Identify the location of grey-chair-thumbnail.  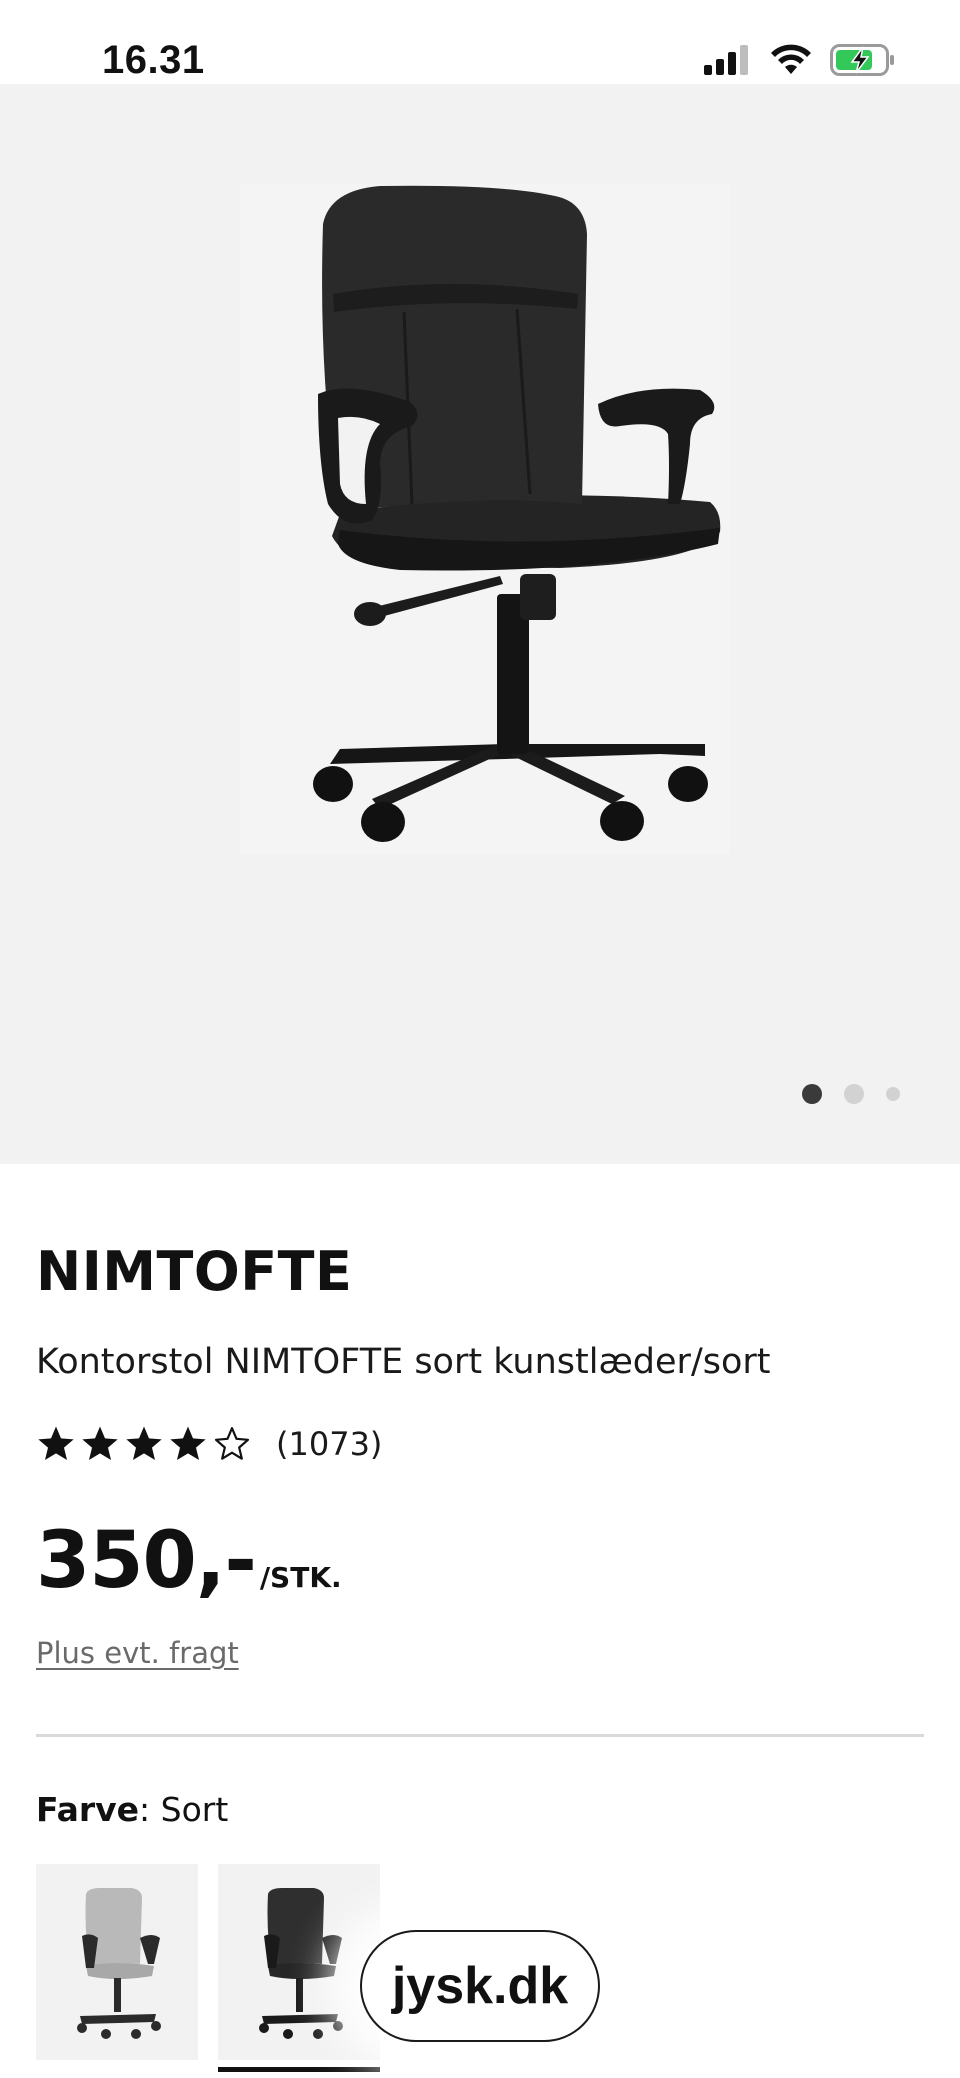
(119, 1963).